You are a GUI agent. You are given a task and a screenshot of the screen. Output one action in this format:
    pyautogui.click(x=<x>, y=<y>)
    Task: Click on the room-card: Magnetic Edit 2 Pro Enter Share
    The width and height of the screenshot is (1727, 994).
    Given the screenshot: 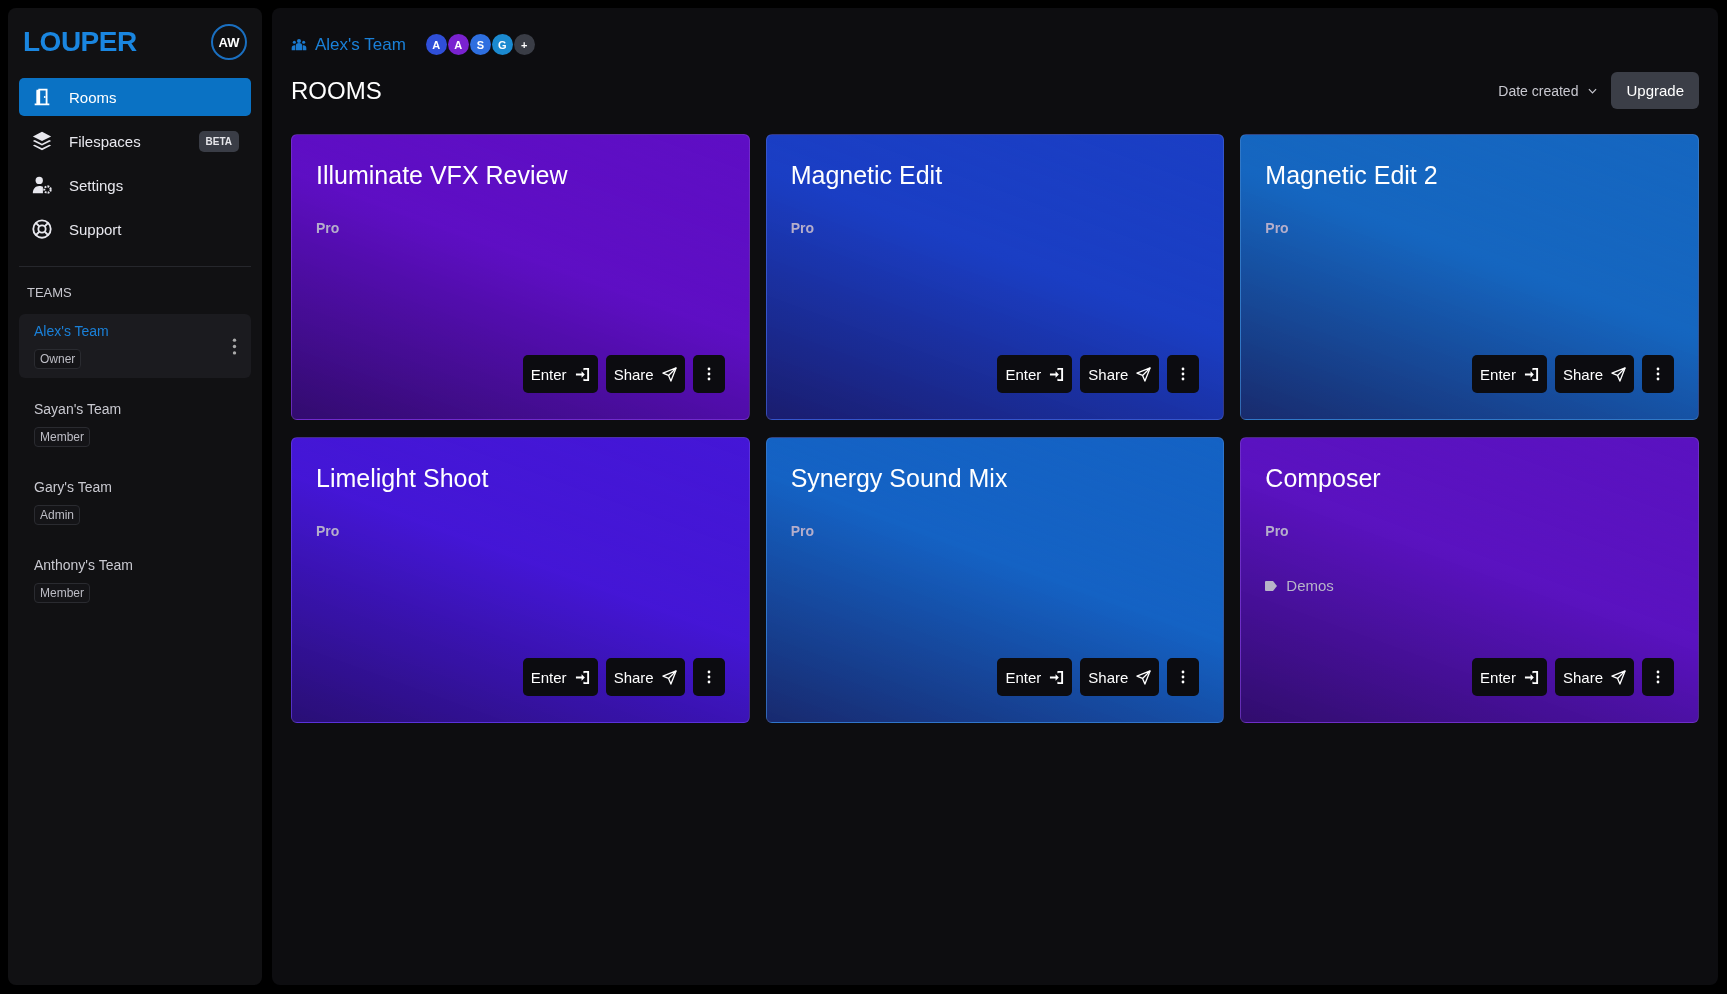 What is the action you would take?
    pyautogui.click(x=1469, y=277)
    